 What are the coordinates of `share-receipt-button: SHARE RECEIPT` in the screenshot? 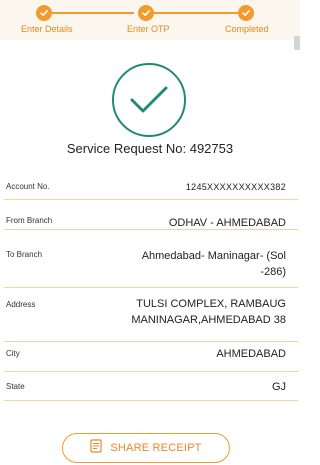 It's located at (146, 448).